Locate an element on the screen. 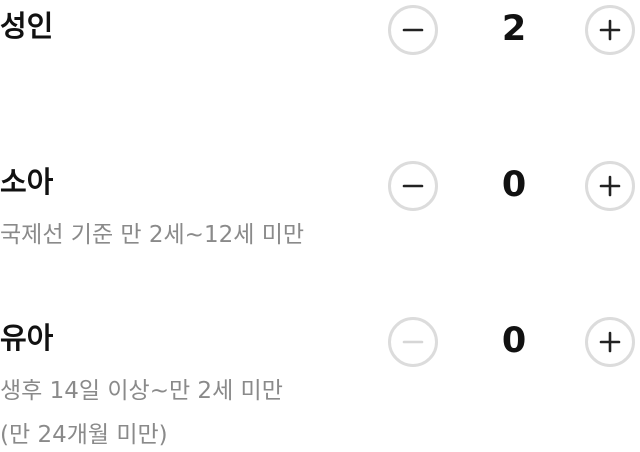  adult-label: 성인 is located at coordinates (27, 26).